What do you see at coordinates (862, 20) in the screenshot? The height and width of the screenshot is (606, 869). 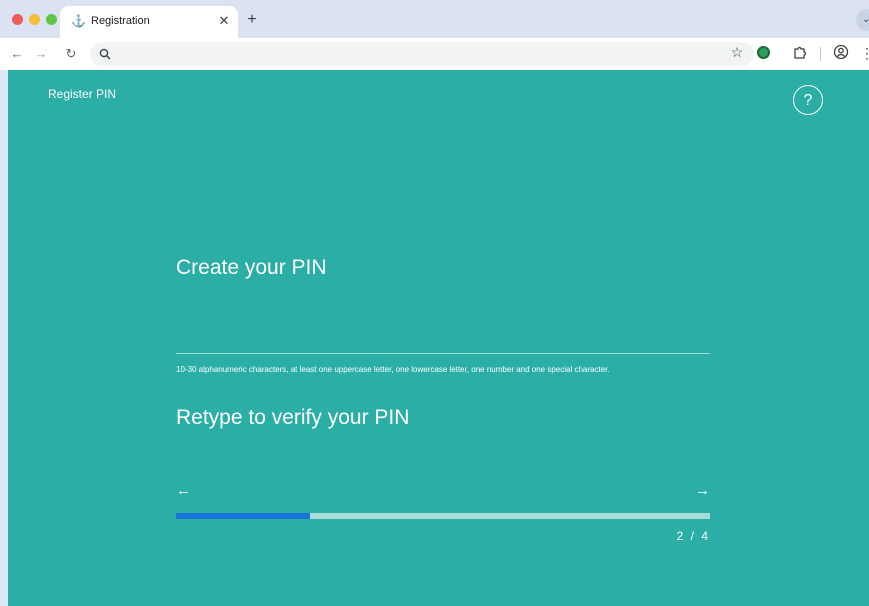 I see `chevron-down-icon: ⌄` at bounding box center [862, 20].